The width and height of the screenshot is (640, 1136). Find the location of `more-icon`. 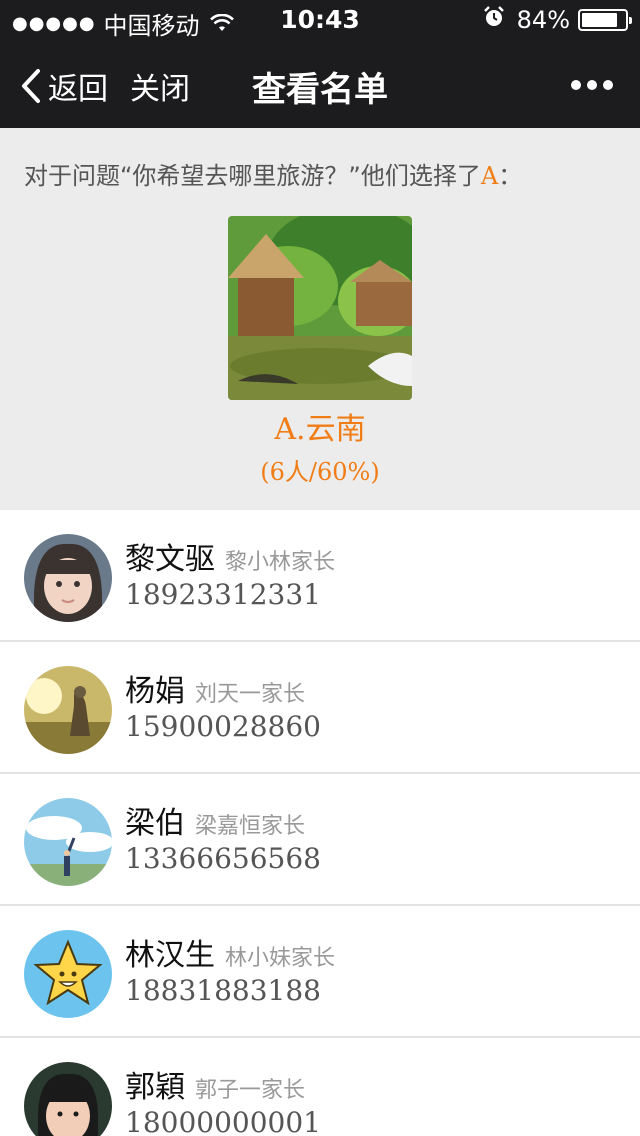

more-icon is located at coordinates (592, 85).